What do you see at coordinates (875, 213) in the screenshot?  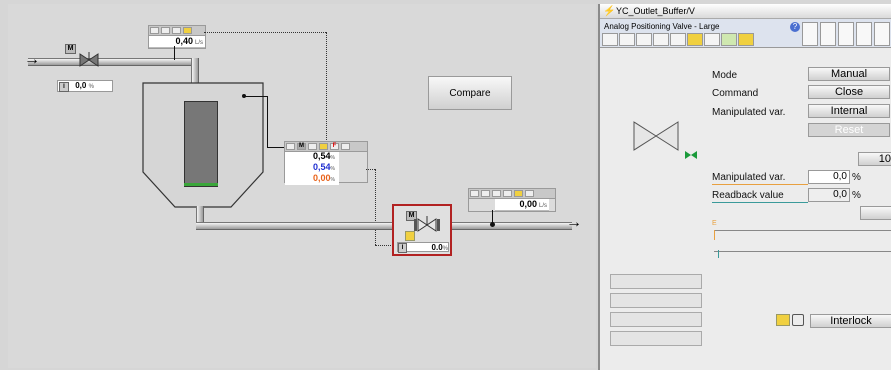 I see `faceplate-side-button` at bounding box center [875, 213].